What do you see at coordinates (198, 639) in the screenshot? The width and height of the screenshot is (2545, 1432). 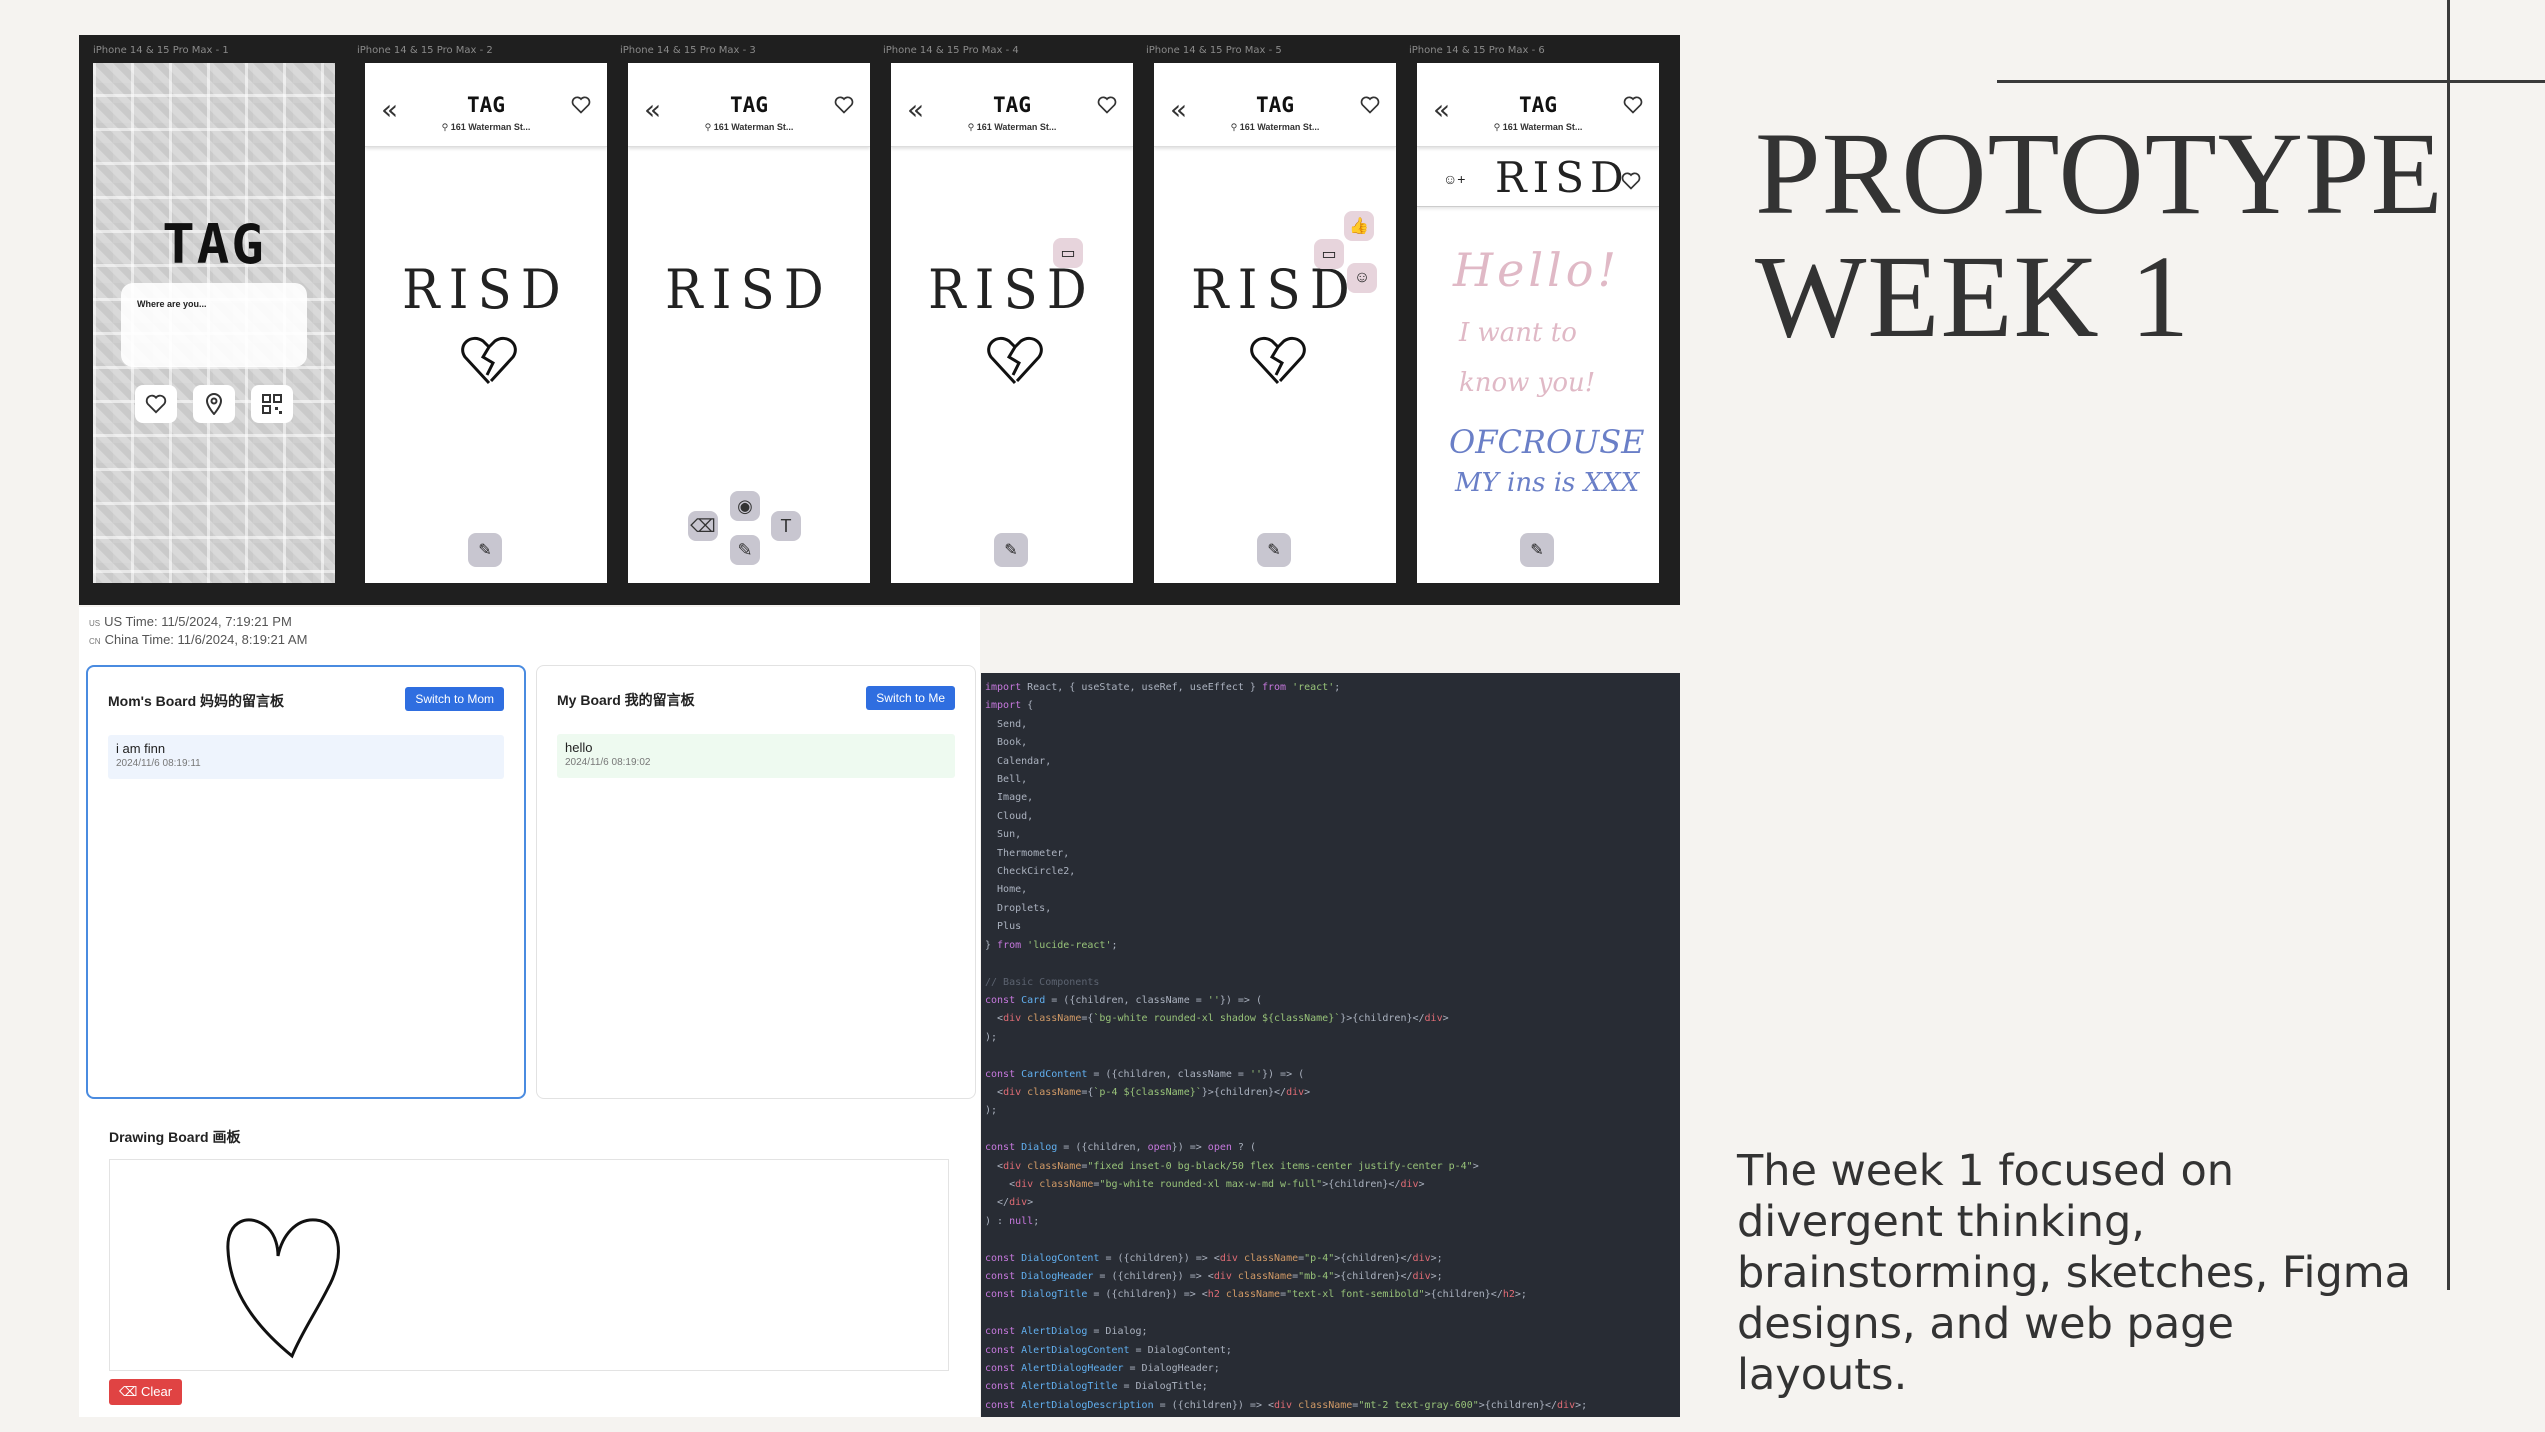 I see `china-time: CN China Time: 11/6/2024, 8:19:21 AM` at bounding box center [198, 639].